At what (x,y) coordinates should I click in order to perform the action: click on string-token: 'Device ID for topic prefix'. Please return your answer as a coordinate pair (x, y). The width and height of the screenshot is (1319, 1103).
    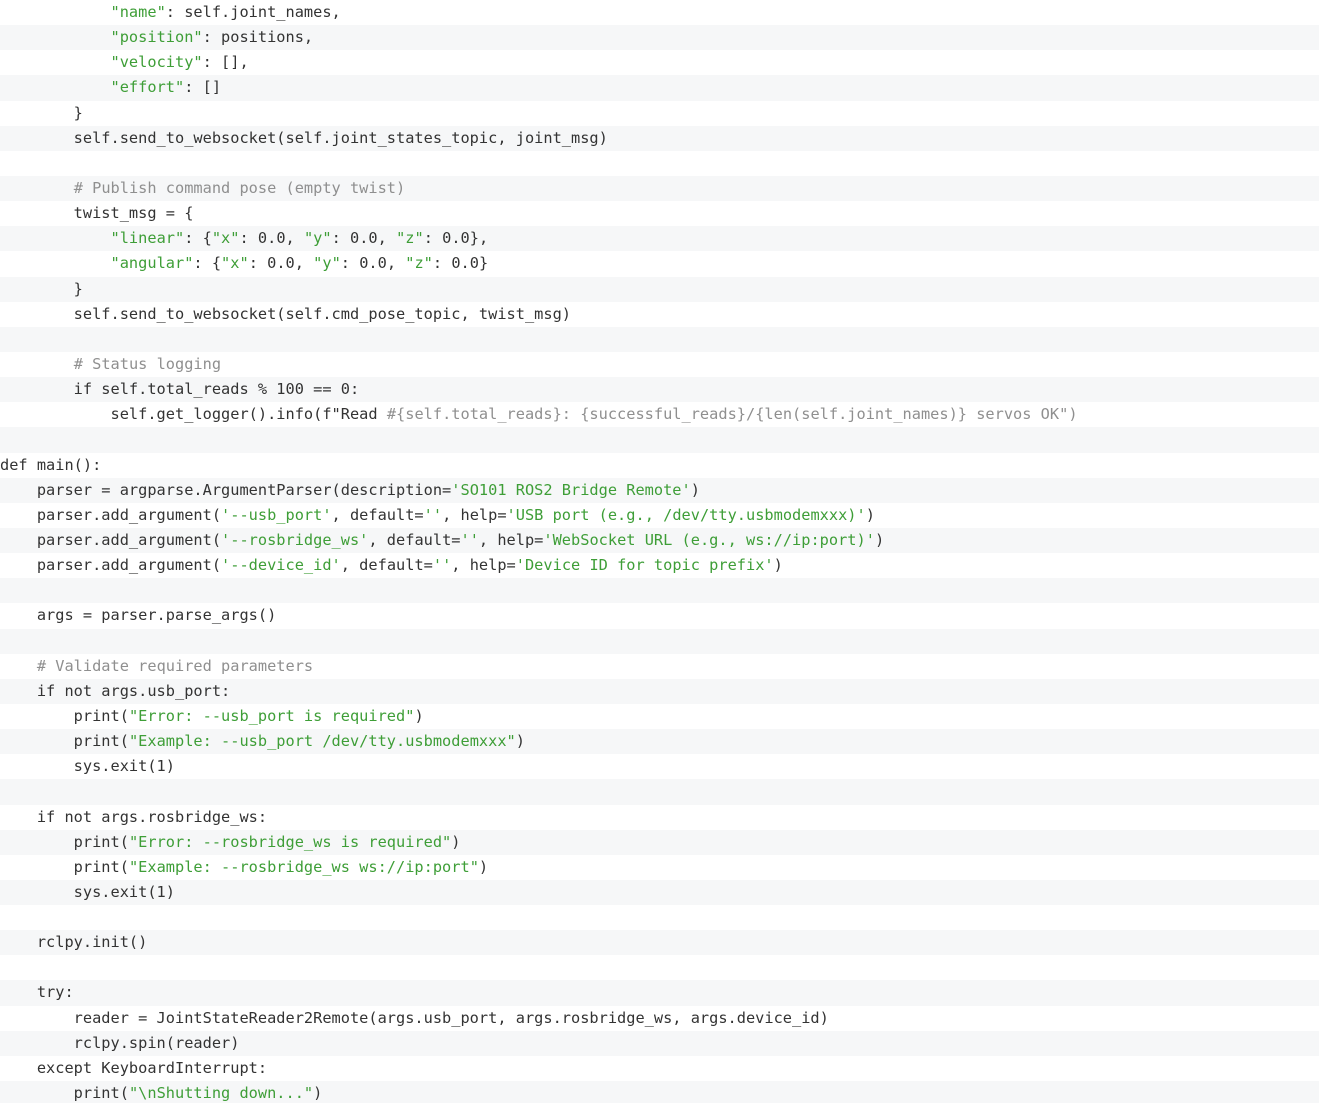
    Looking at the image, I should click on (644, 565).